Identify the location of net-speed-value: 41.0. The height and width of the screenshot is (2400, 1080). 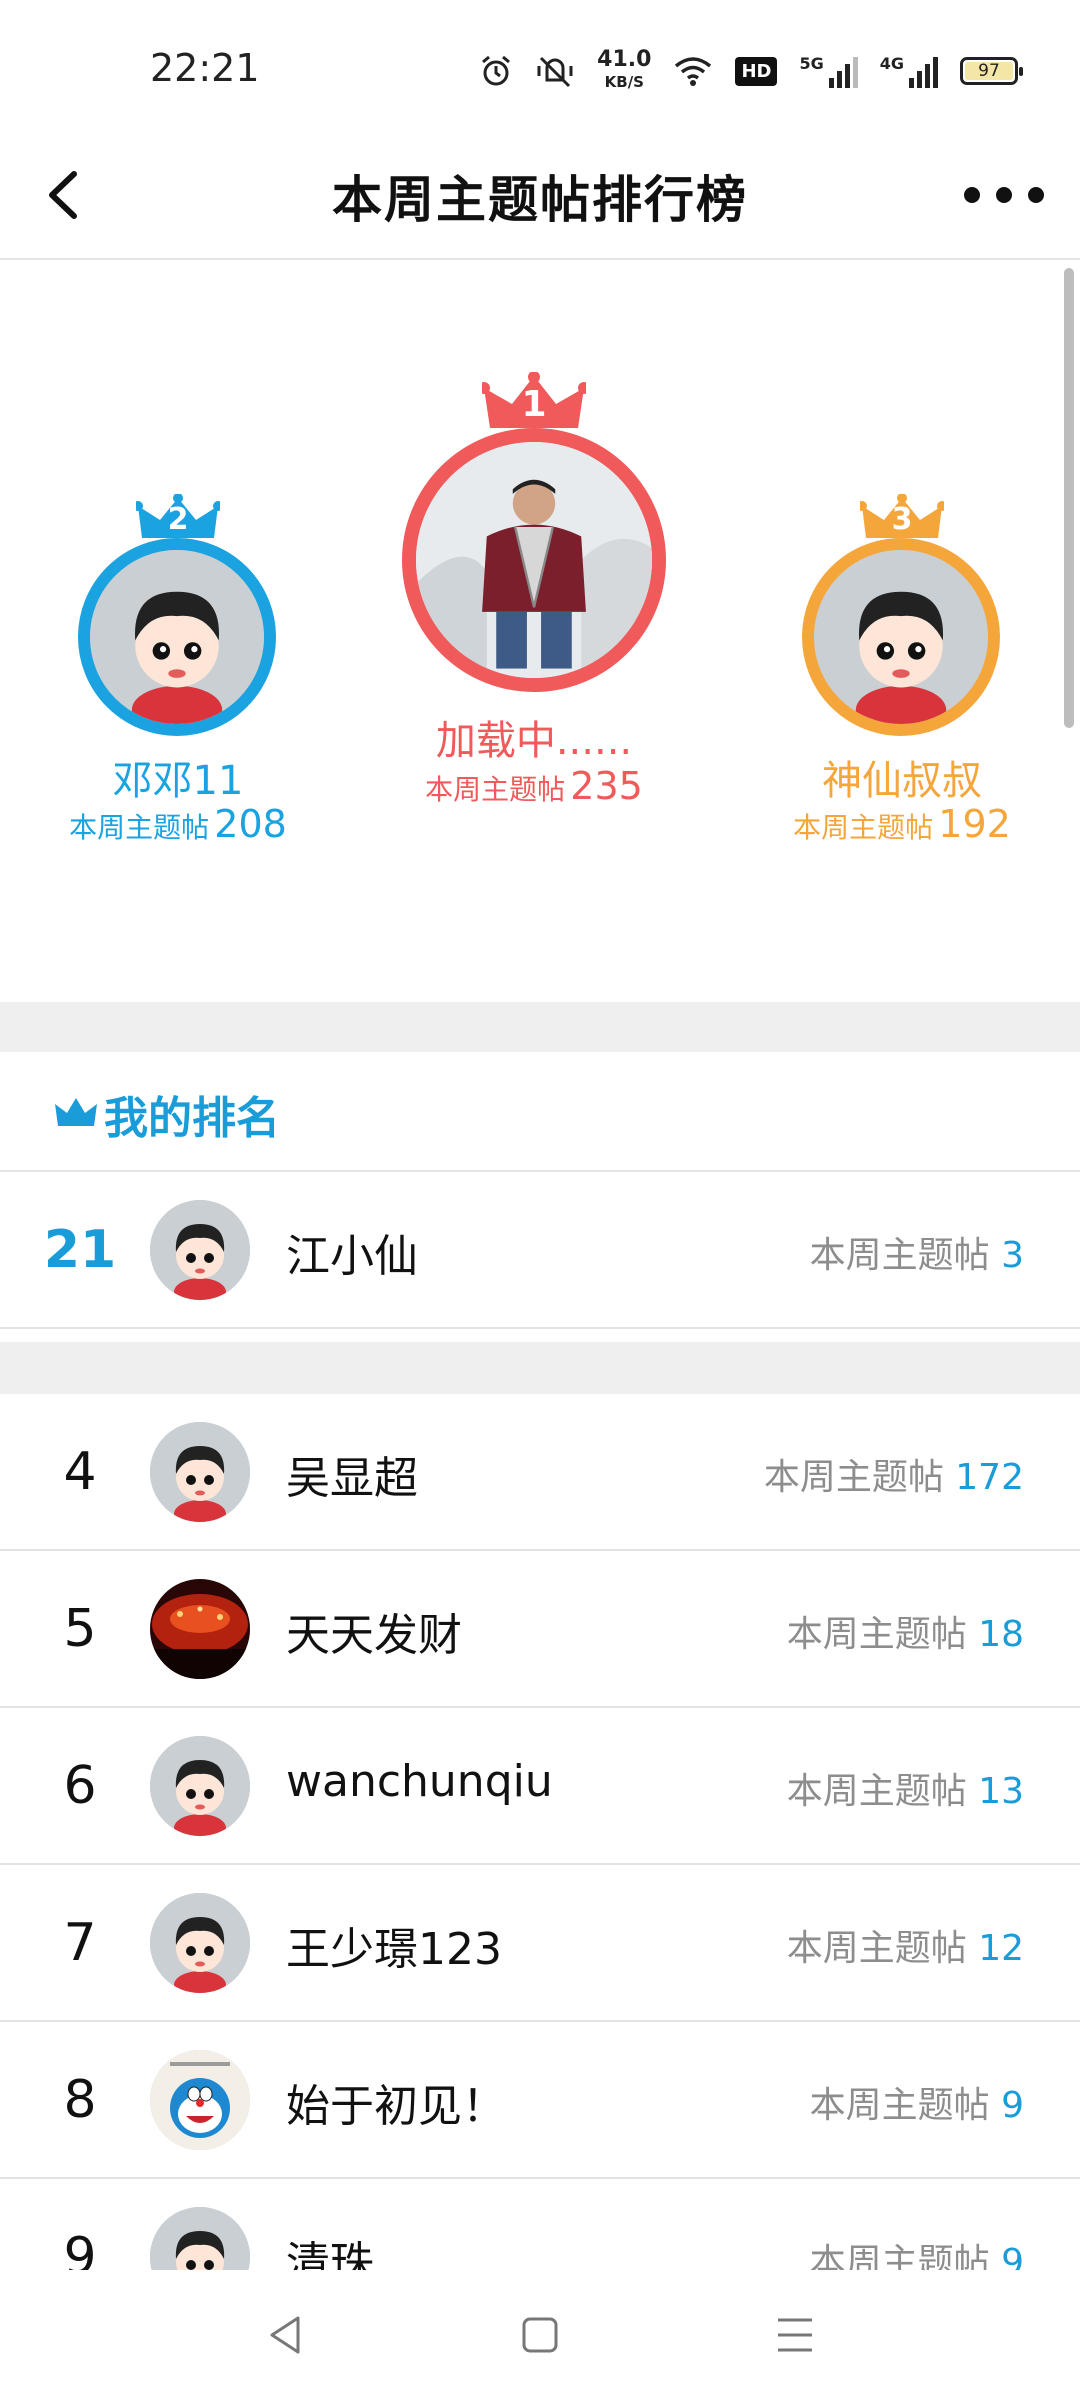
(624, 59).